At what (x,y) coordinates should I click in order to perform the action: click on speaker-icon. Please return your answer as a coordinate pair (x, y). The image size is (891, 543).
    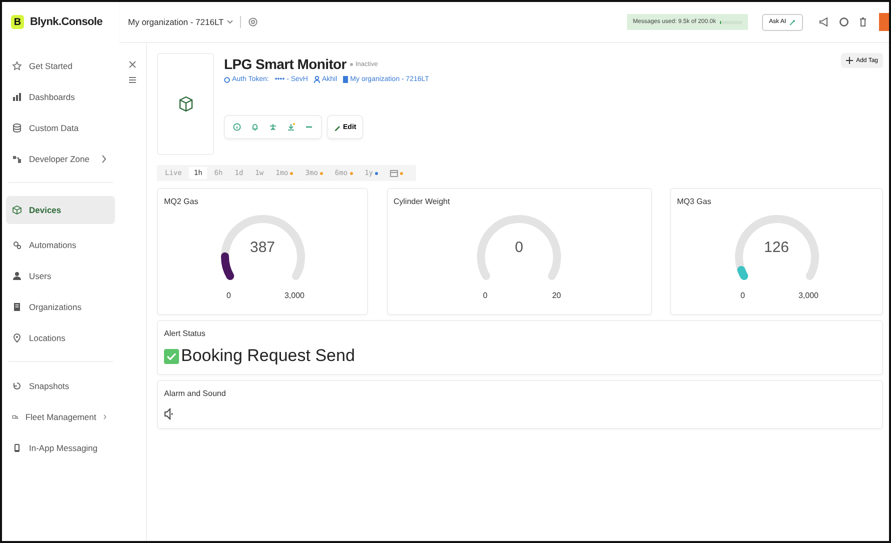
    Looking at the image, I should click on (169, 414).